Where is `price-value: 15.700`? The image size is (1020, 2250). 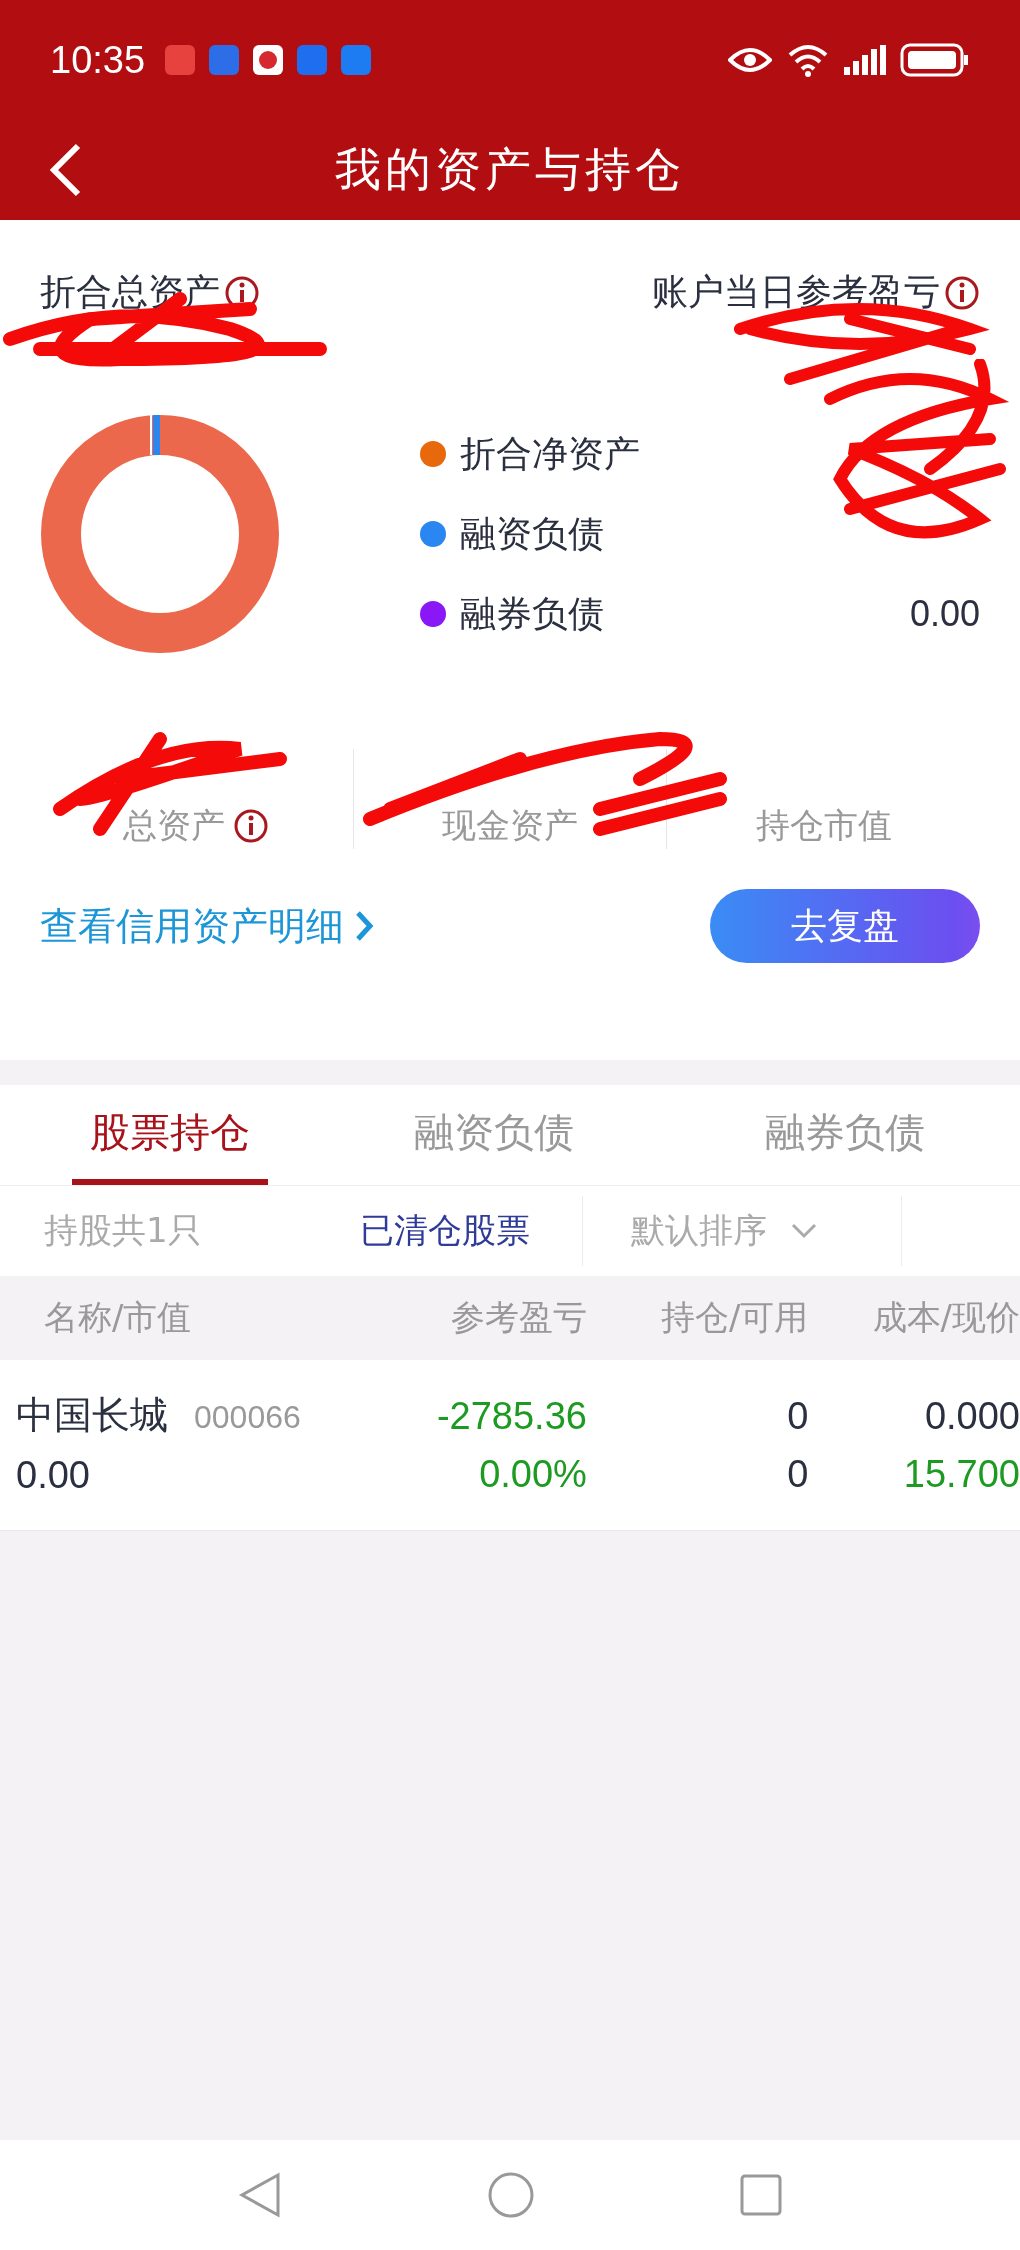
price-value: 15.700 is located at coordinates (961, 1474).